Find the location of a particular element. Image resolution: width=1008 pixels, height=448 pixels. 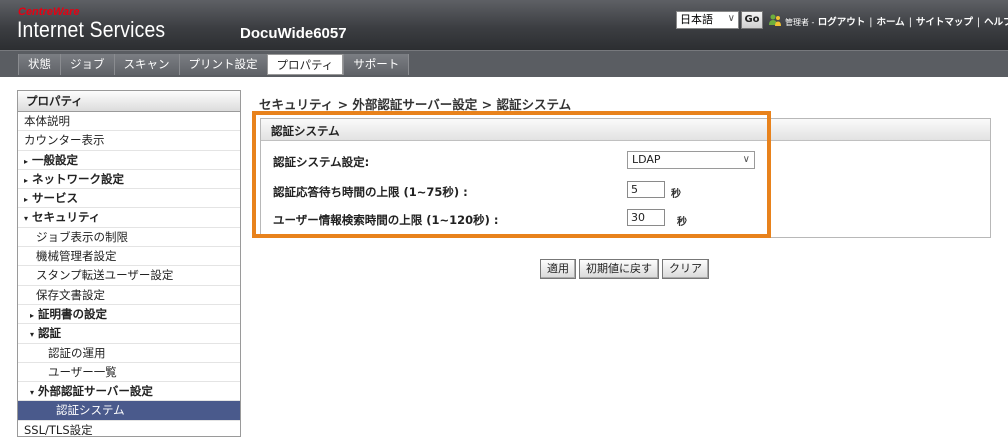

tab-print-settings: プリント設定 is located at coordinates (222, 64).